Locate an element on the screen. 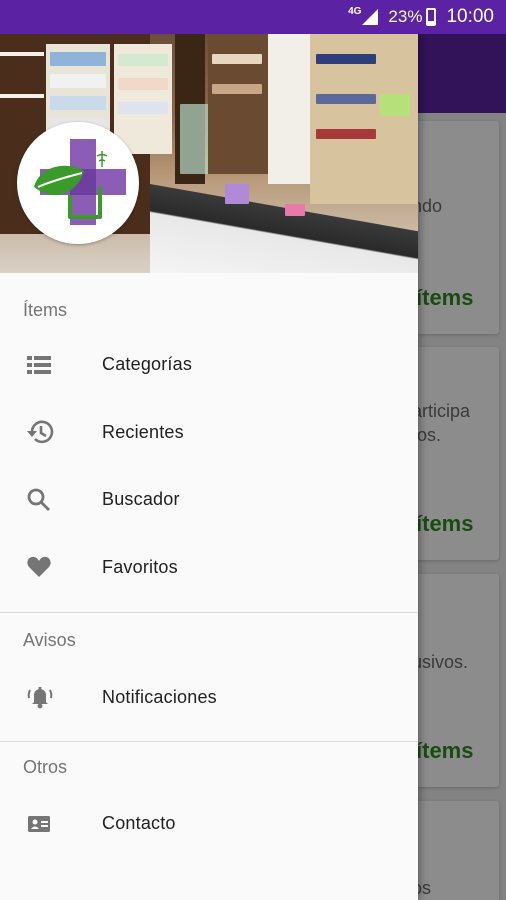 The width and height of the screenshot is (506, 900). menu-item-favoritos: Favoritos is located at coordinates (209, 568).